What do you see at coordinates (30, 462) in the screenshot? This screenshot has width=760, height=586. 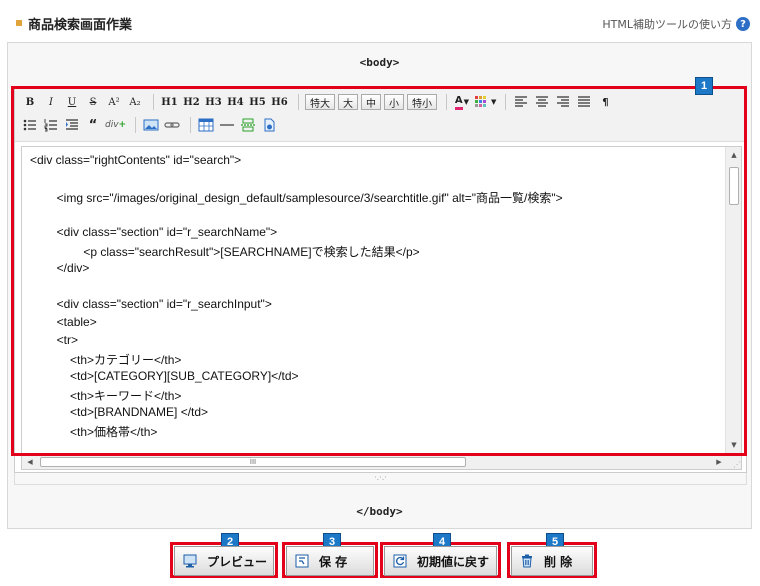 I see `scroll-left-icon: ◀` at bounding box center [30, 462].